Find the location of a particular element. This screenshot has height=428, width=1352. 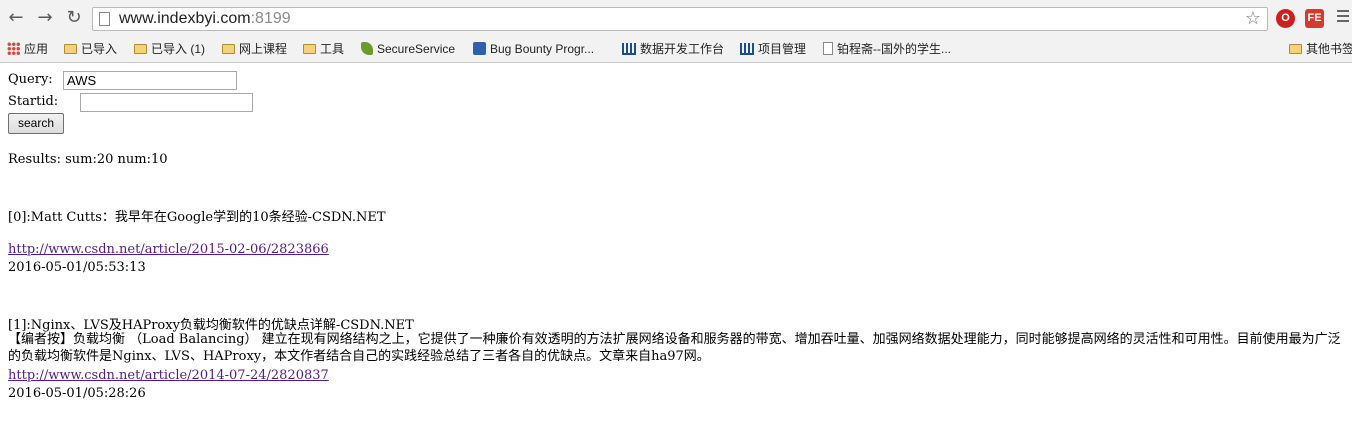

reload-icon: ↻ is located at coordinates (74, 18).